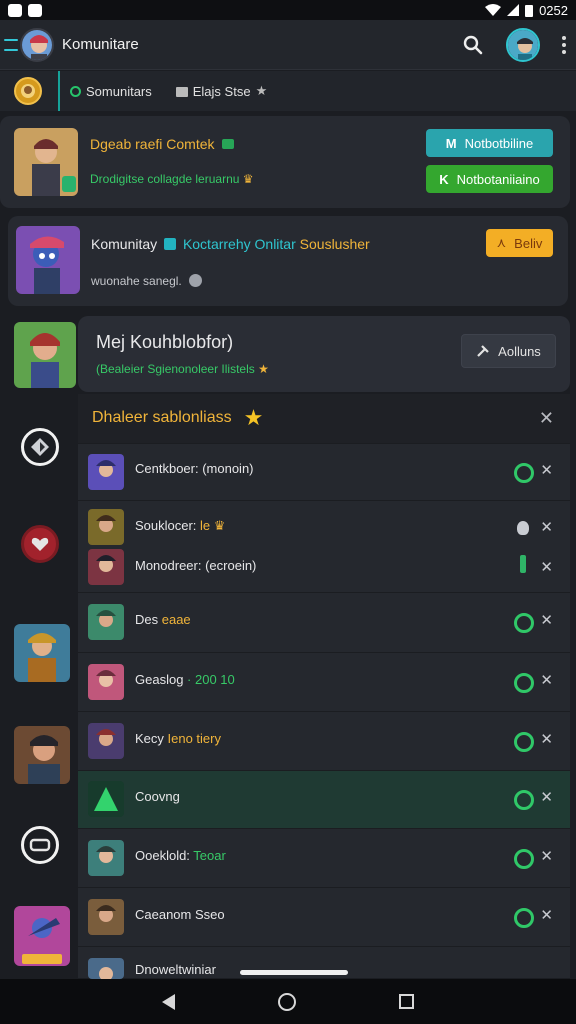  What do you see at coordinates (175, 969) in the screenshot?
I see `row-label: Dnoweltwiniar` at bounding box center [175, 969].